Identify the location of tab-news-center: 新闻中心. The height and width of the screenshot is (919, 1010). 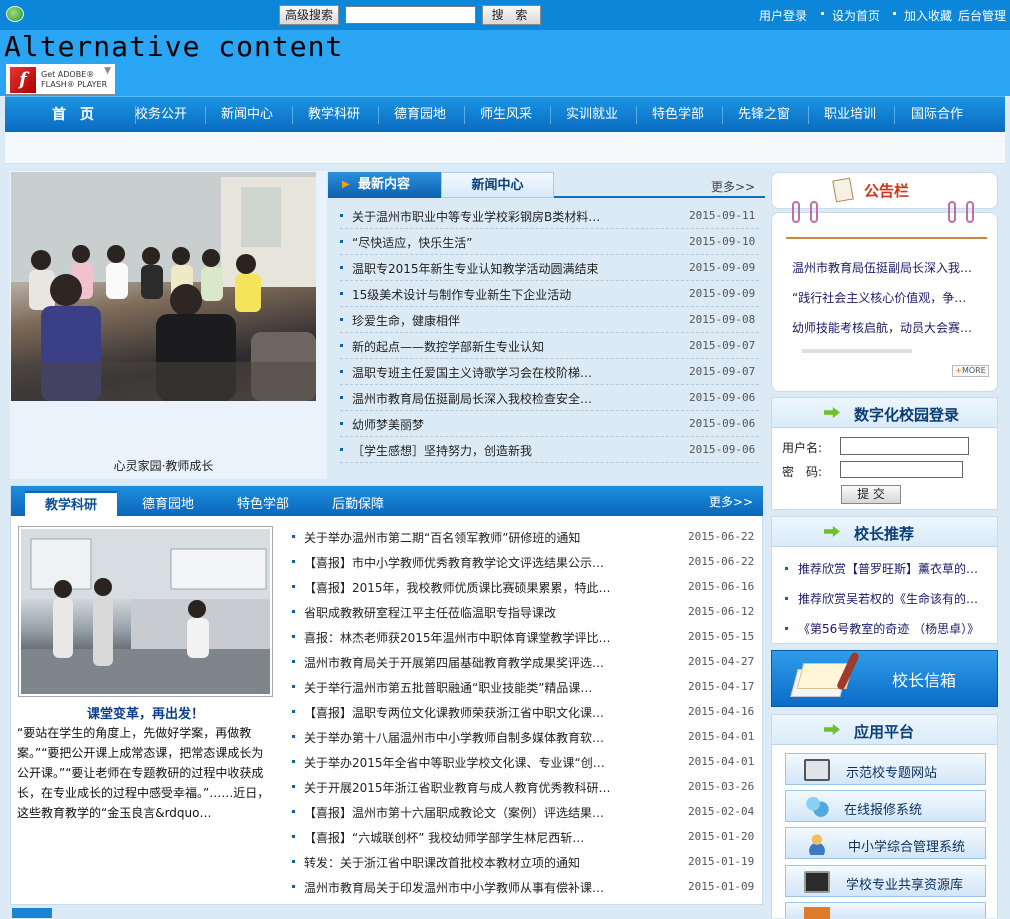
(497, 185).